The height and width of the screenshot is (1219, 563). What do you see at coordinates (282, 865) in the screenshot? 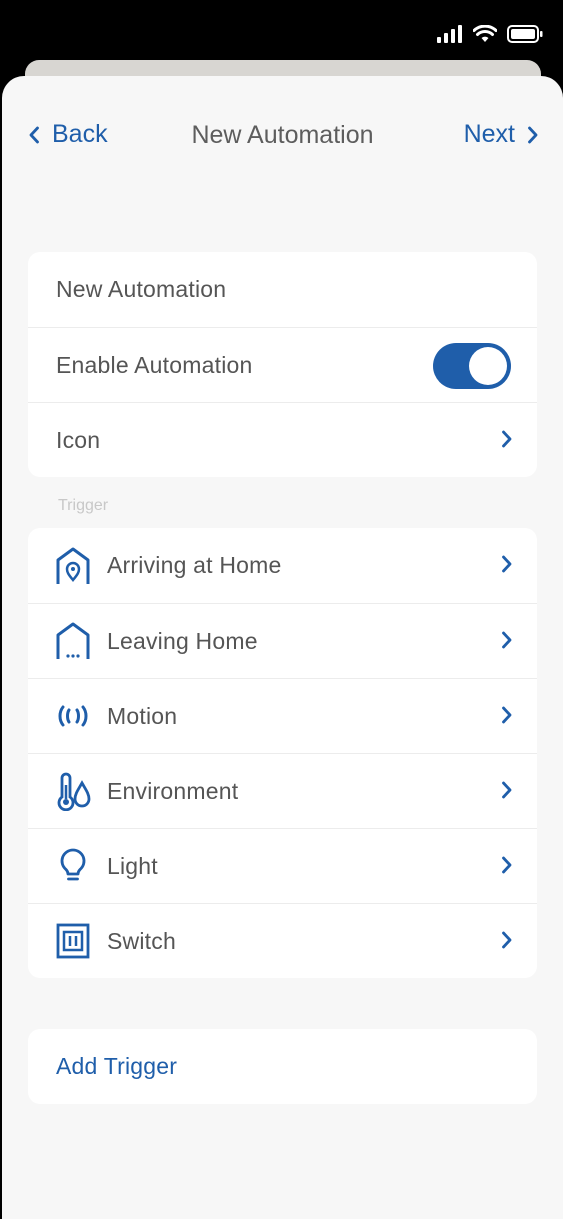
I see `trigger-item-light: Light` at bounding box center [282, 865].